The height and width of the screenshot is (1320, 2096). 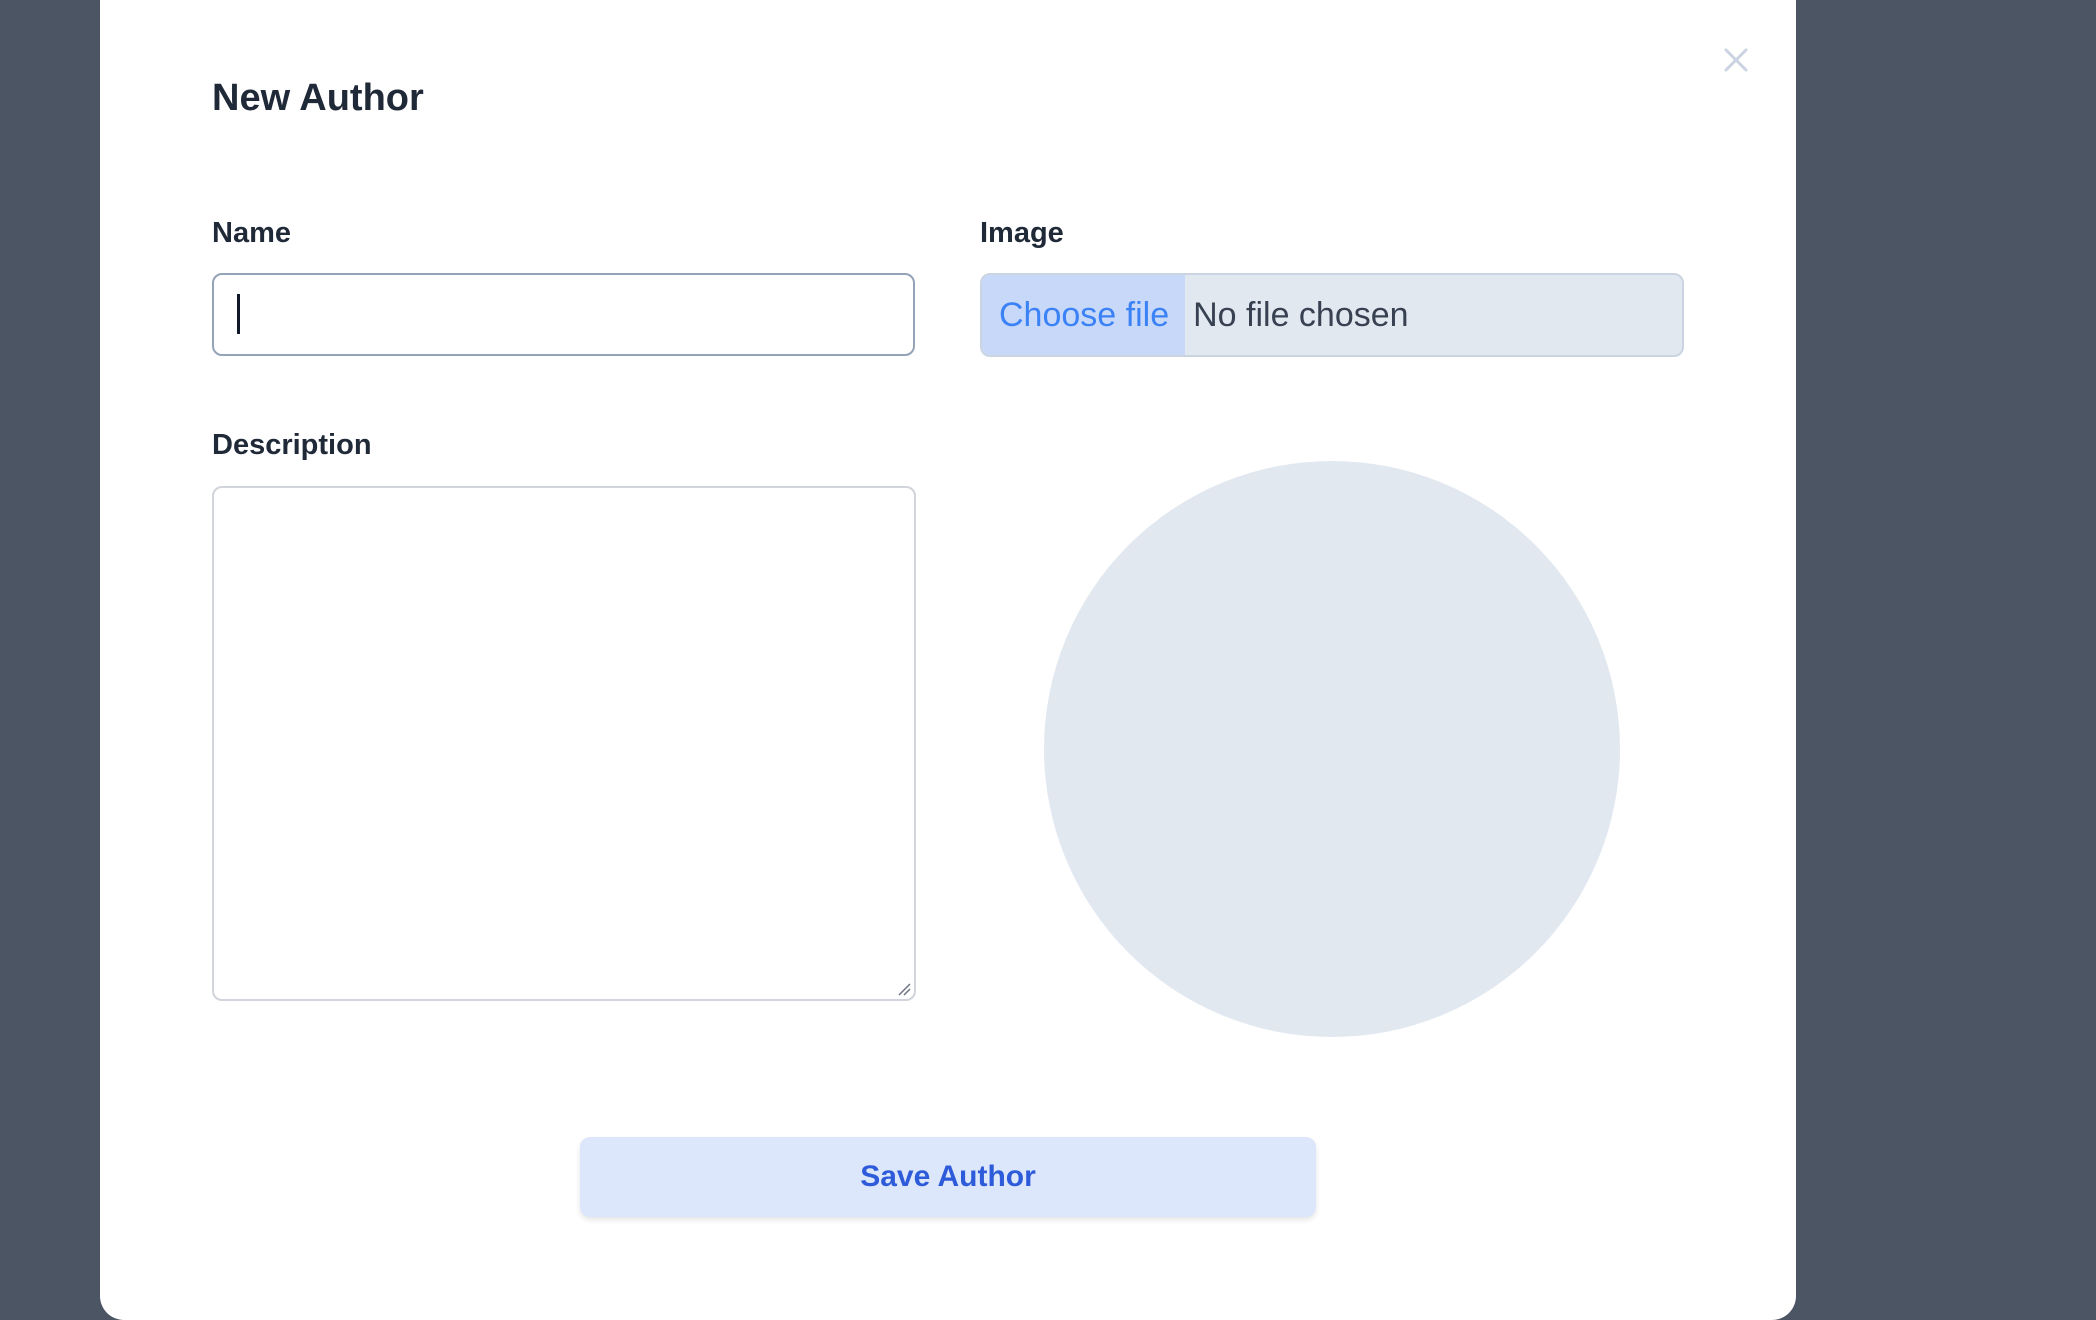 I want to click on file-status-text: No file chosen, so click(x=1301, y=314).